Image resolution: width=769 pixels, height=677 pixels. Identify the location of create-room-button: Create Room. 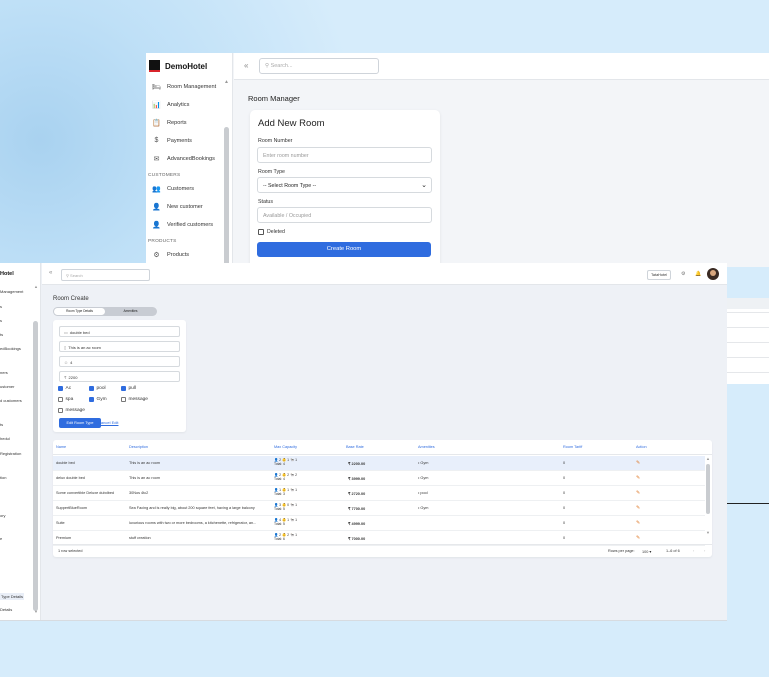
(344, 249).